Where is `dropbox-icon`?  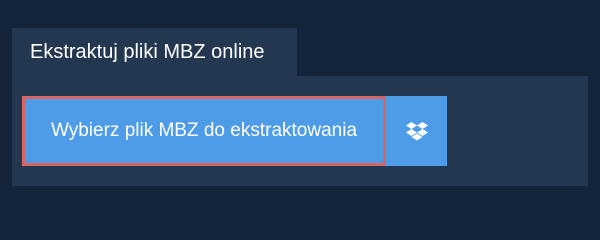
dropbox-icon is located at coordinates (416, 131).